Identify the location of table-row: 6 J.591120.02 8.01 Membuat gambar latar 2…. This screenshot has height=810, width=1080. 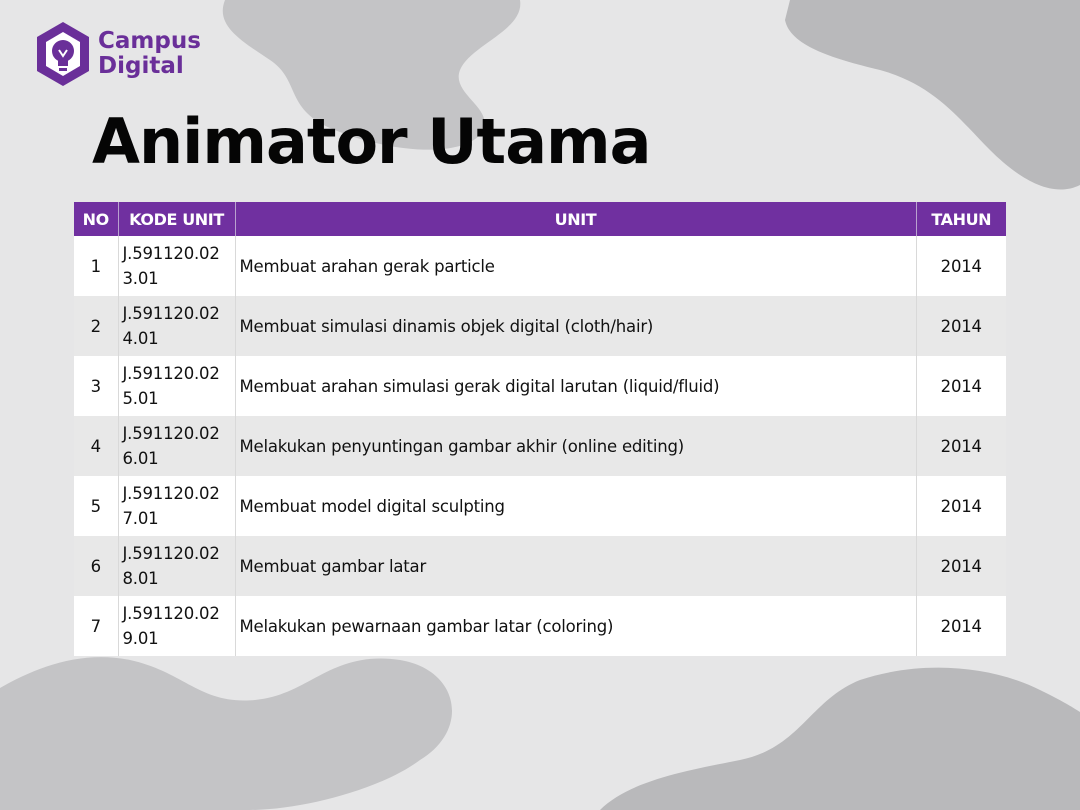
(540, 566).